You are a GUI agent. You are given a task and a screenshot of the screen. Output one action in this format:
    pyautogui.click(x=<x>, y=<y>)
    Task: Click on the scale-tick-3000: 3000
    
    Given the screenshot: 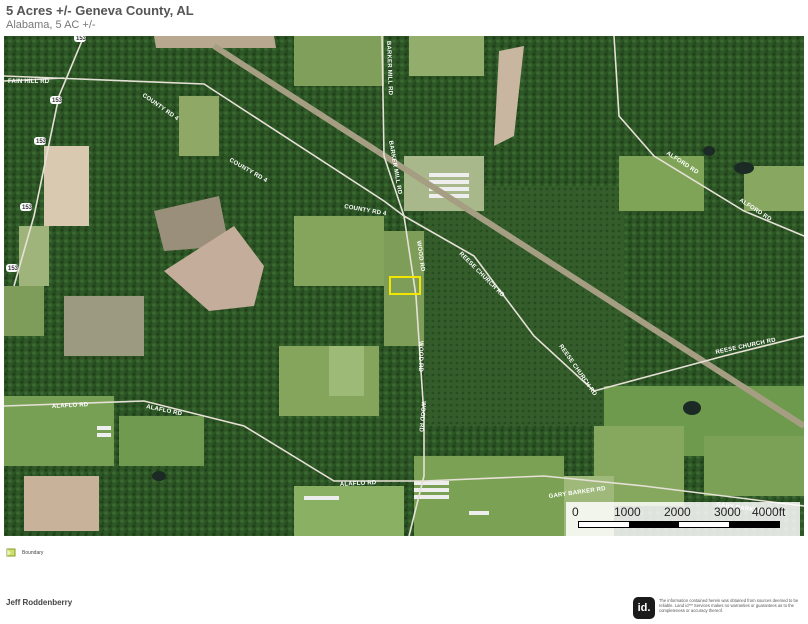 What is the action you would take?
    pyautogui.click(x=727, y=512)
    